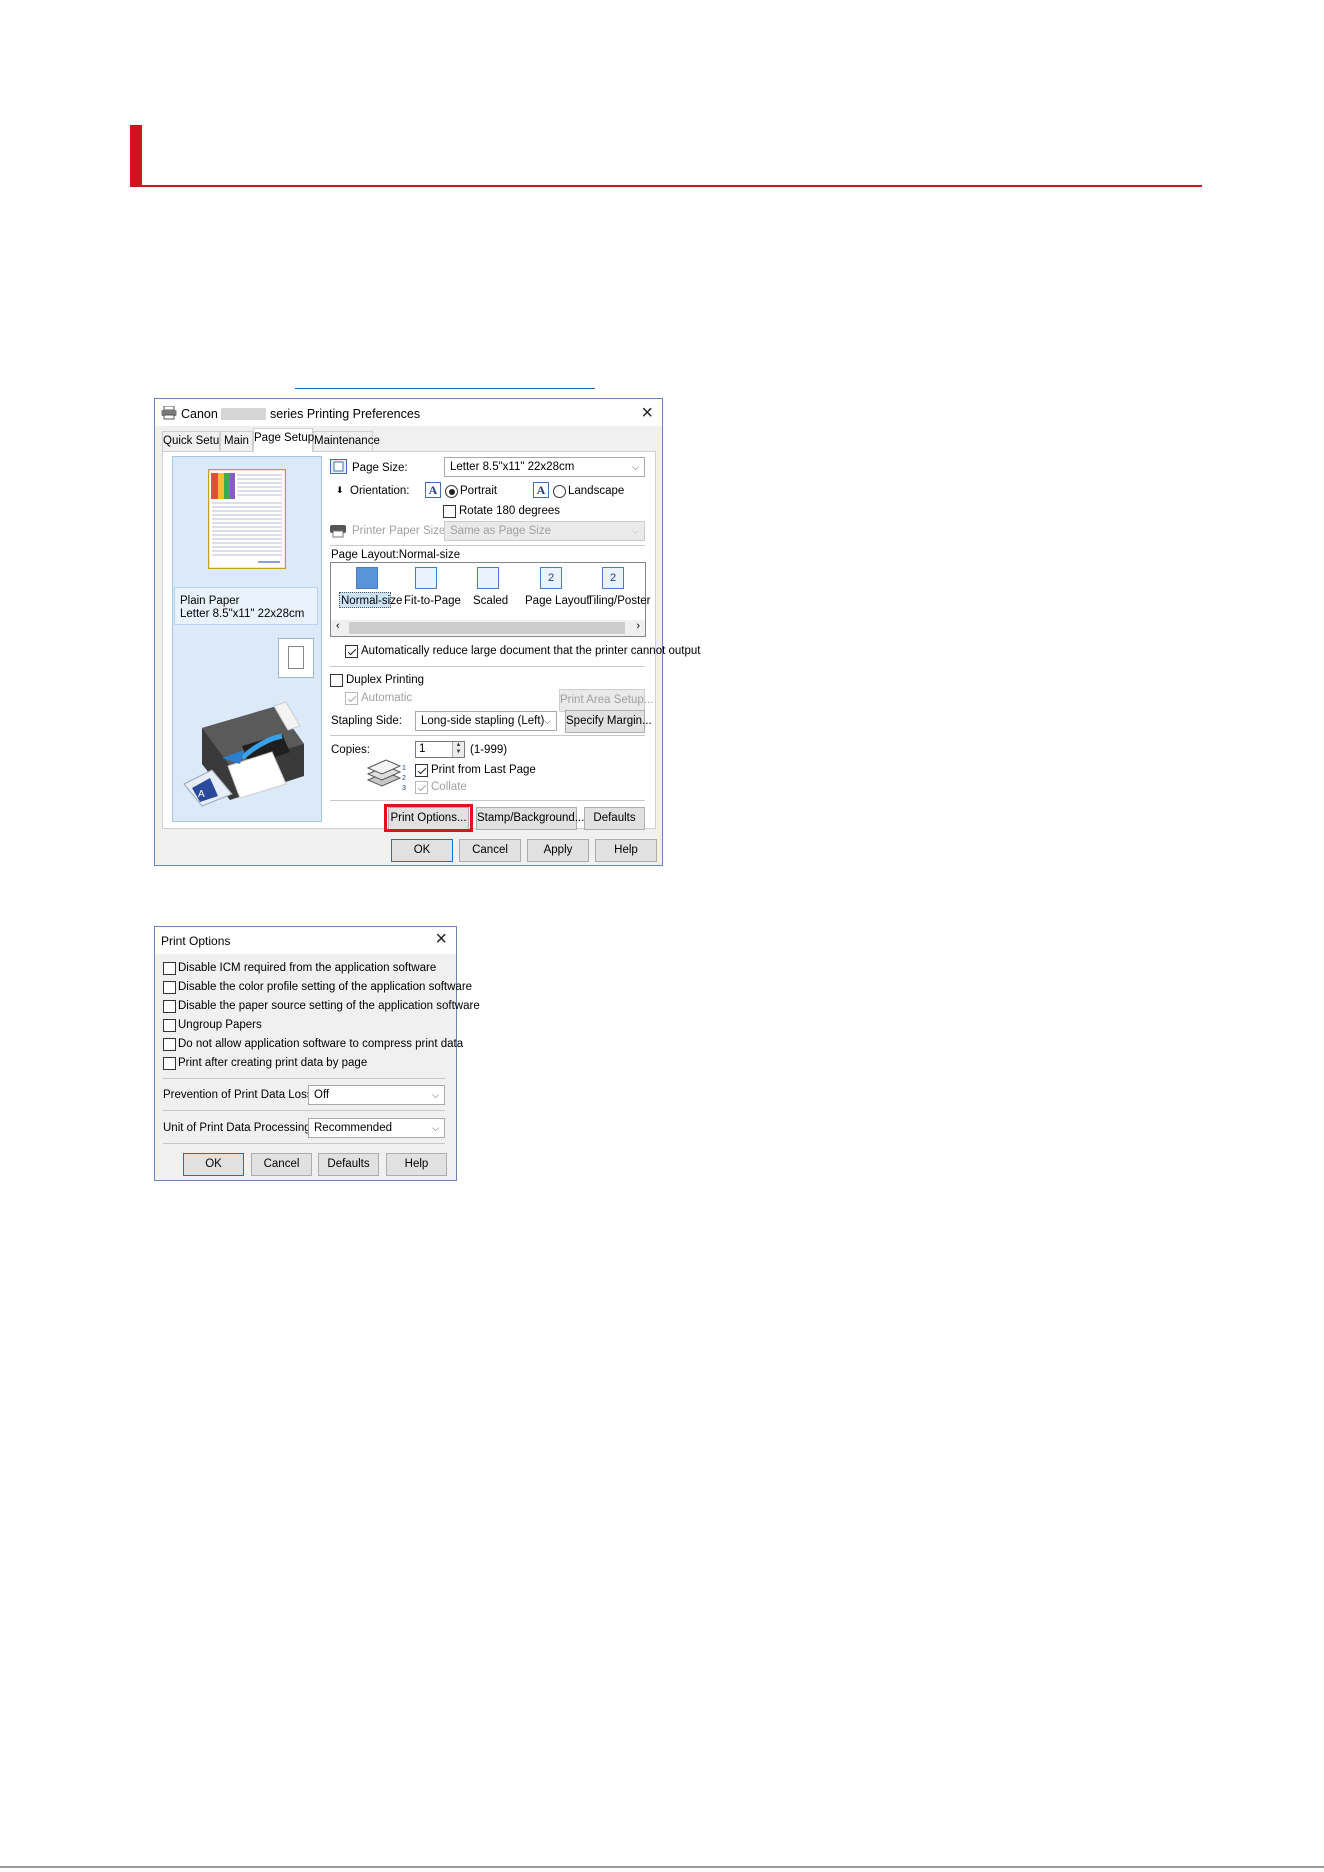 This screenshot has width=1324, height=1872. I want to click on rotate-180-label: Rotate 180 degrees, so click(510, 511).